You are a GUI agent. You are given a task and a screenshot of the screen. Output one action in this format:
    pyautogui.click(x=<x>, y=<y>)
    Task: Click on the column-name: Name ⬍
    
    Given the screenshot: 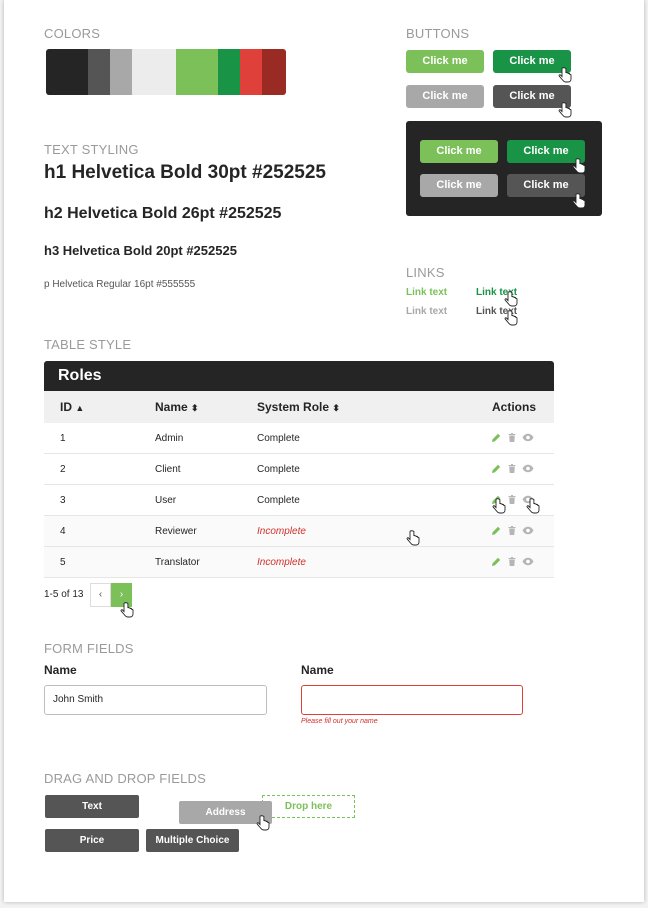 What is the action you would take?
    pyautogui.click(x=177, y=407)
    